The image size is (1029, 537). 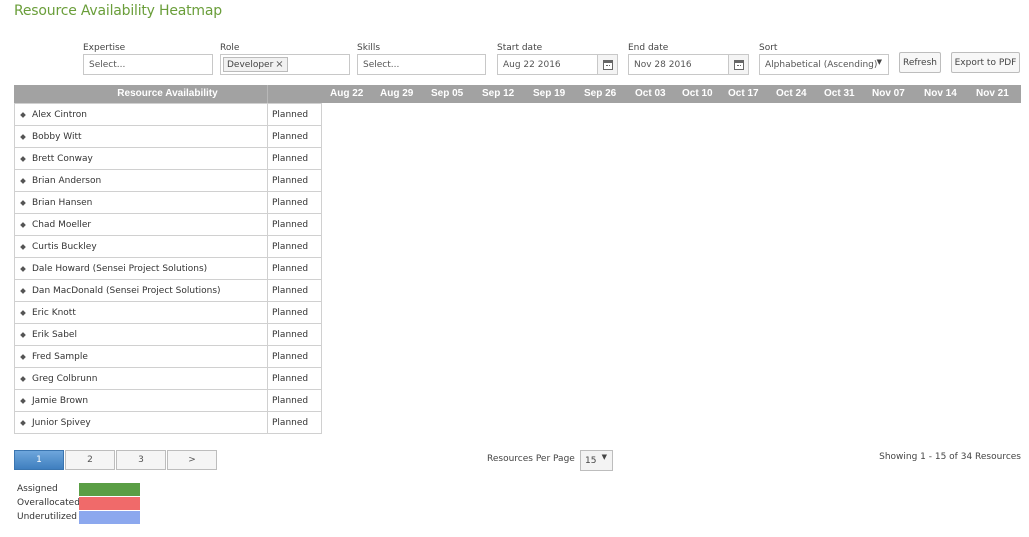 I want to click on week-header: Oct 24, so click(x=791, y=93).